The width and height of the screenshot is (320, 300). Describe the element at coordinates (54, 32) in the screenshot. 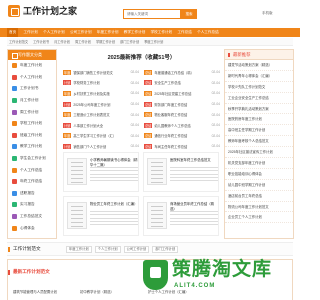

I see `nav-item: 个人工作计划` at that location.